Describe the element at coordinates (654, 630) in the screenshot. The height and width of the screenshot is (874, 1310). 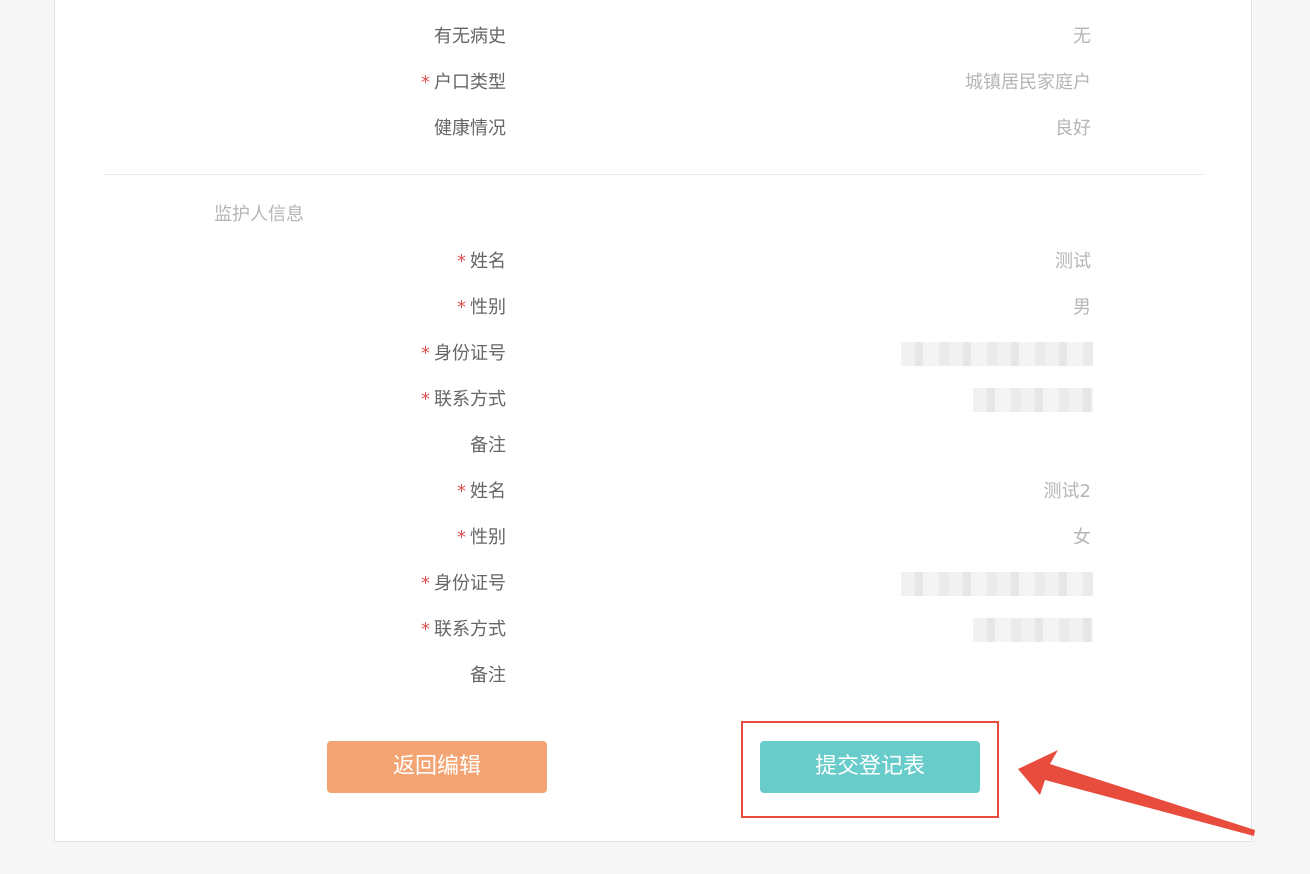
I see `guardian2-phone-row: * 联系方式` at that location.